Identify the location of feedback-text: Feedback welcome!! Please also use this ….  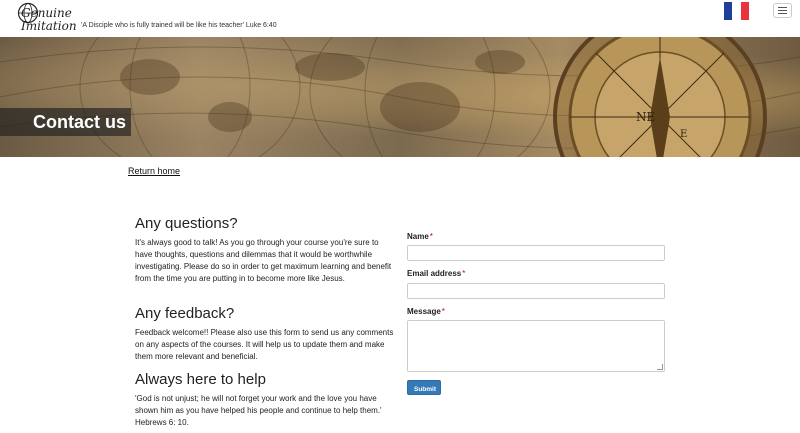
(264, 344).